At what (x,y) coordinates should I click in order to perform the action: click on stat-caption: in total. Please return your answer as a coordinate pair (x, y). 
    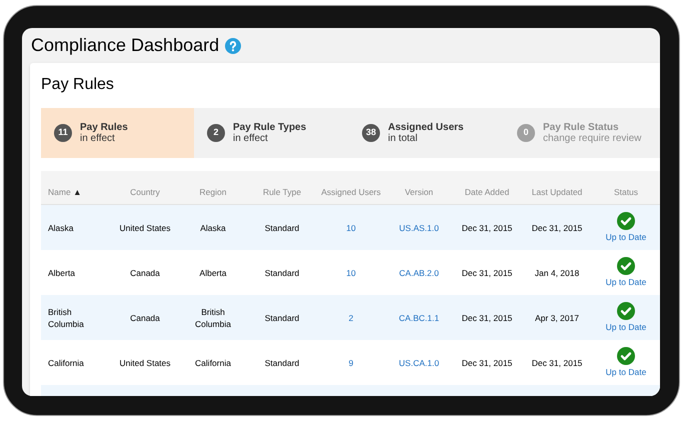
    Looking at the image, I should click on (403, 138).